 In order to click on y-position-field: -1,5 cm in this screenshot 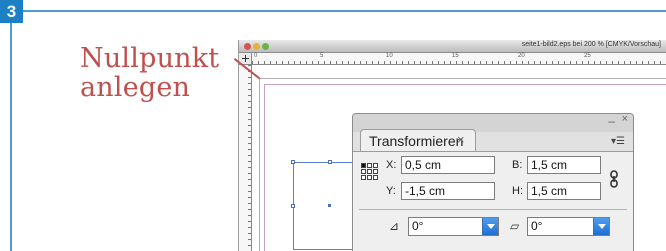, I will do `click(448, 191)`.